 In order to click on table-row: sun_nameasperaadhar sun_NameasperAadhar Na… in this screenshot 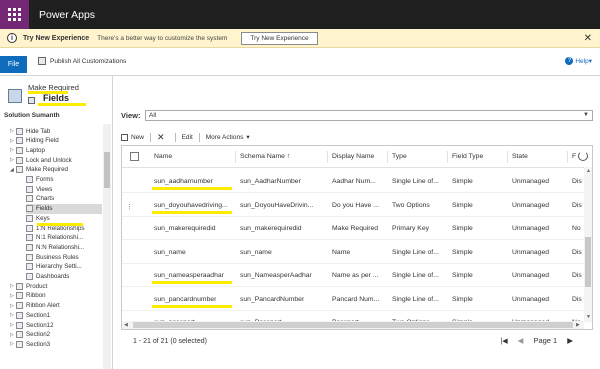, I will do `click(353, 275)`.